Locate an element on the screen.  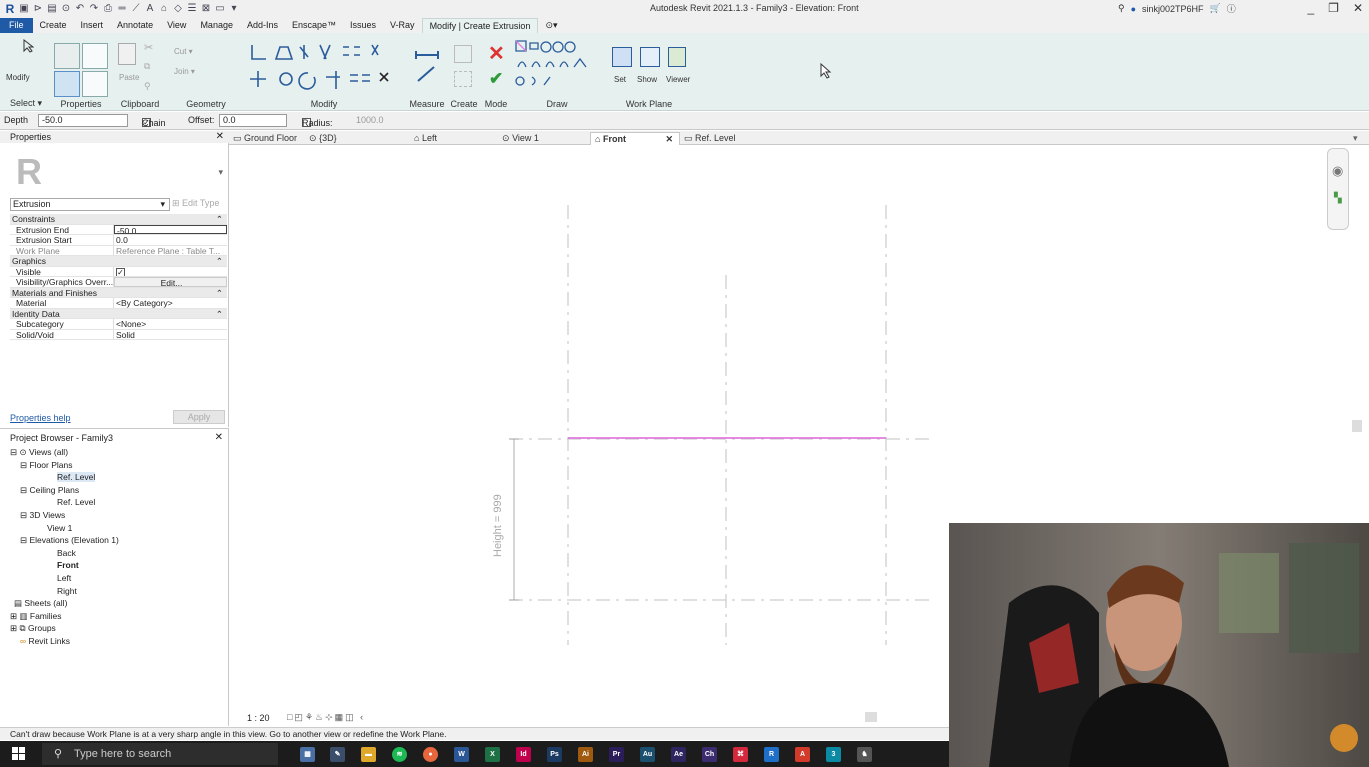
type-selector: R ▾ is located at coordinates (118, 172).